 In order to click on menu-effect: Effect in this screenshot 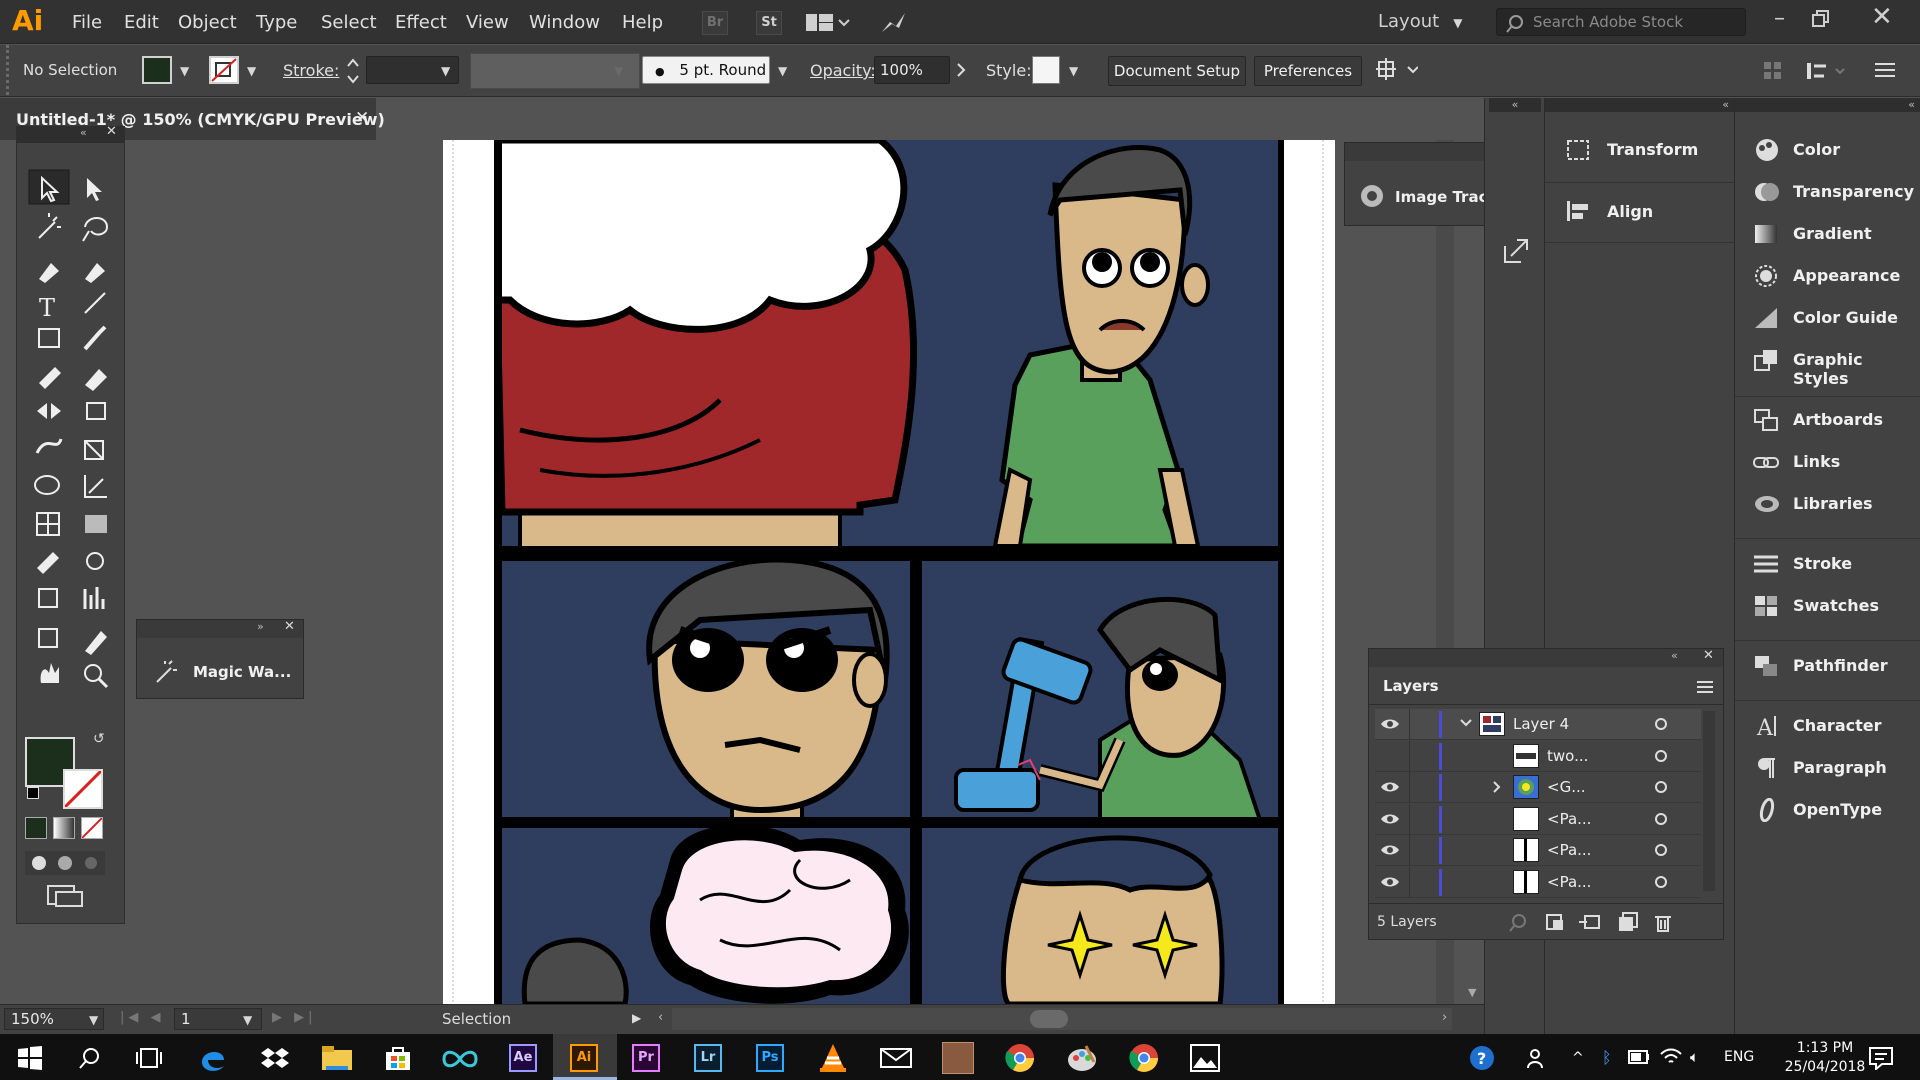, I will do `click(421, 22)`.